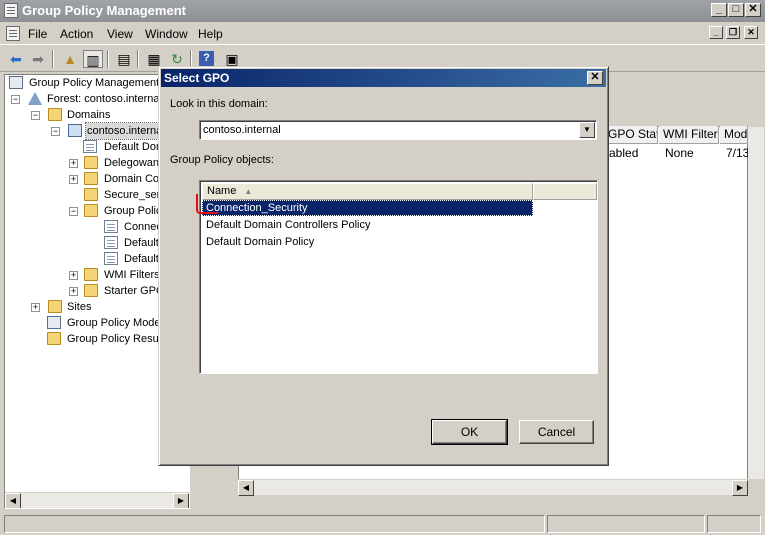 The image size is (765, 535). Describe the element at coordinates (382, 33) in the screenshot. I see `menu-bar: File Action View Window Help _ ❐ ✕` at that location.